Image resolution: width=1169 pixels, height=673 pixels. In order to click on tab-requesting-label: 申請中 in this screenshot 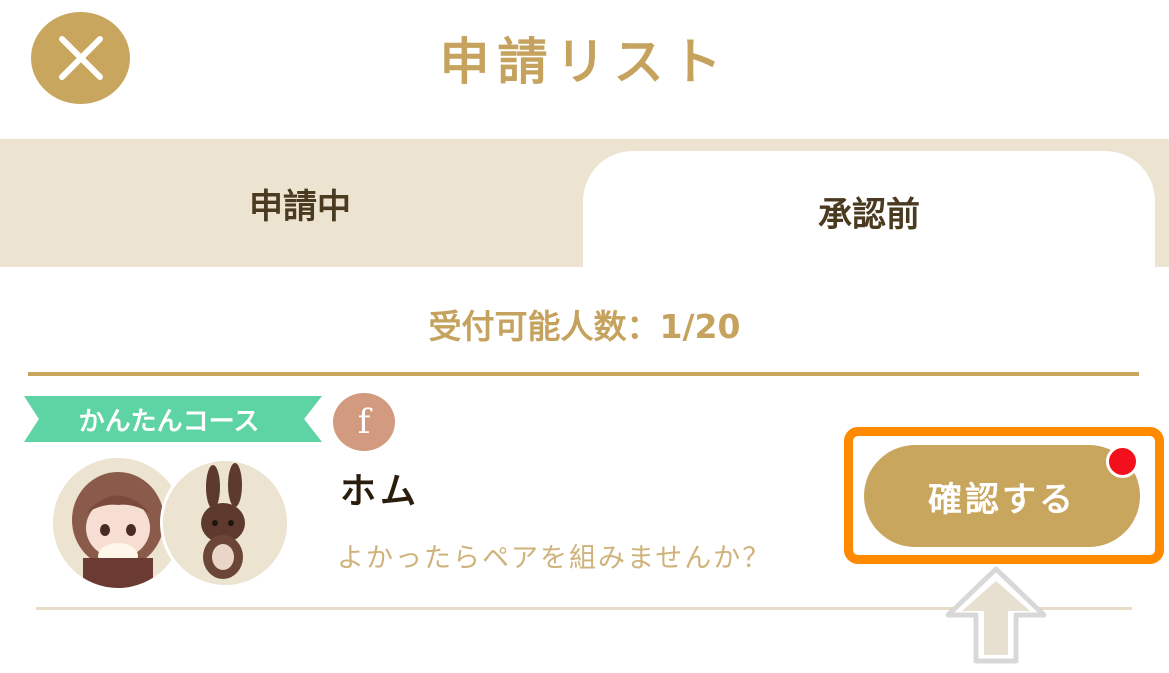, I will do `click(300, 206)`.